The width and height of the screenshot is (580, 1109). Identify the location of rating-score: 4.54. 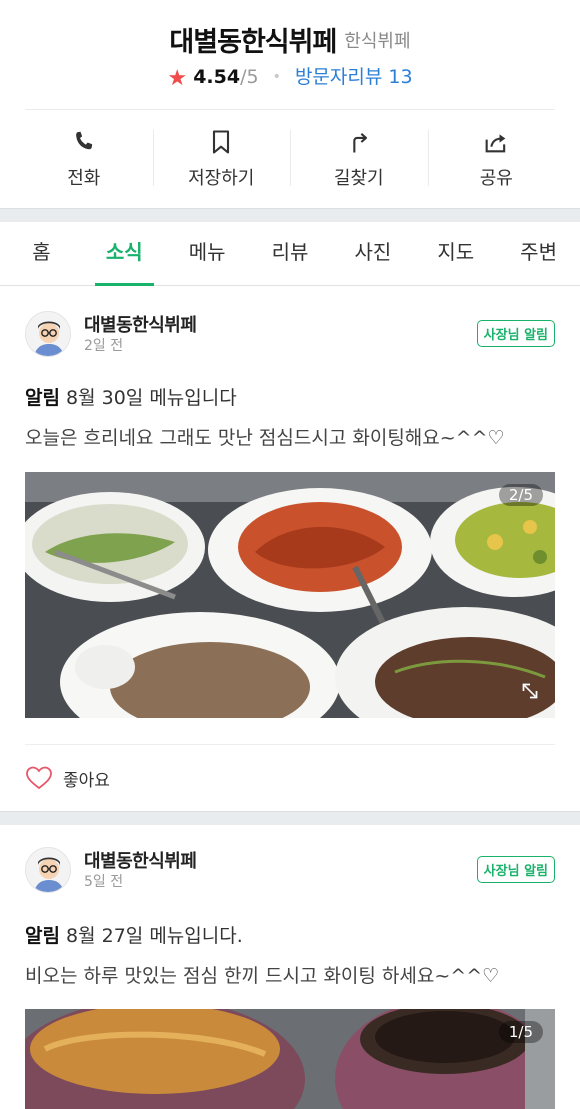
(217, 77).